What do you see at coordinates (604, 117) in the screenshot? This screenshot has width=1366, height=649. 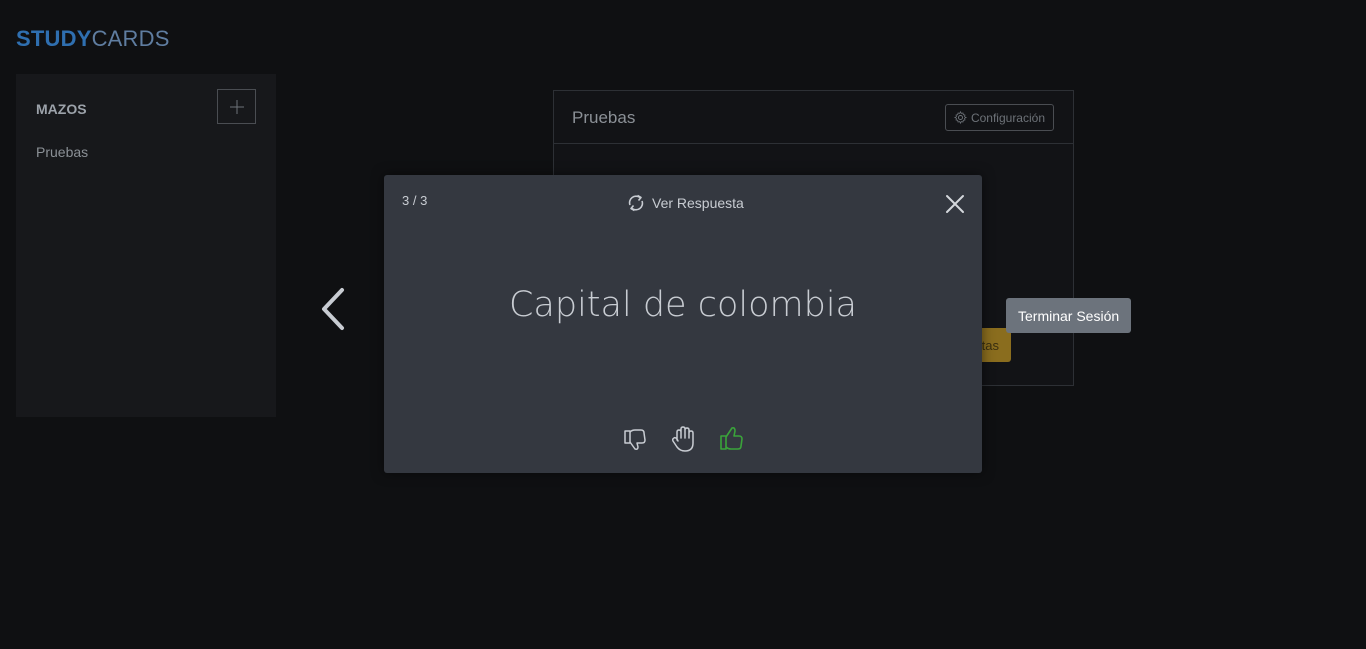 I see `deck-panel-title: Pruebas` at bounding box center [604, 117].